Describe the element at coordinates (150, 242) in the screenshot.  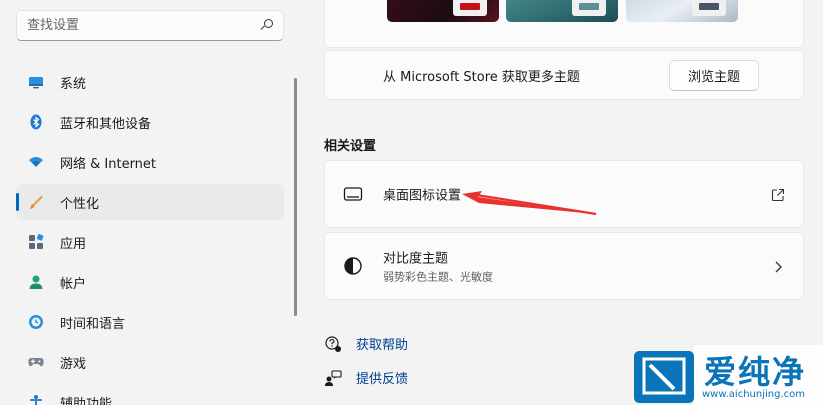
I see `sidebar-item-apps: 应用` at that location.